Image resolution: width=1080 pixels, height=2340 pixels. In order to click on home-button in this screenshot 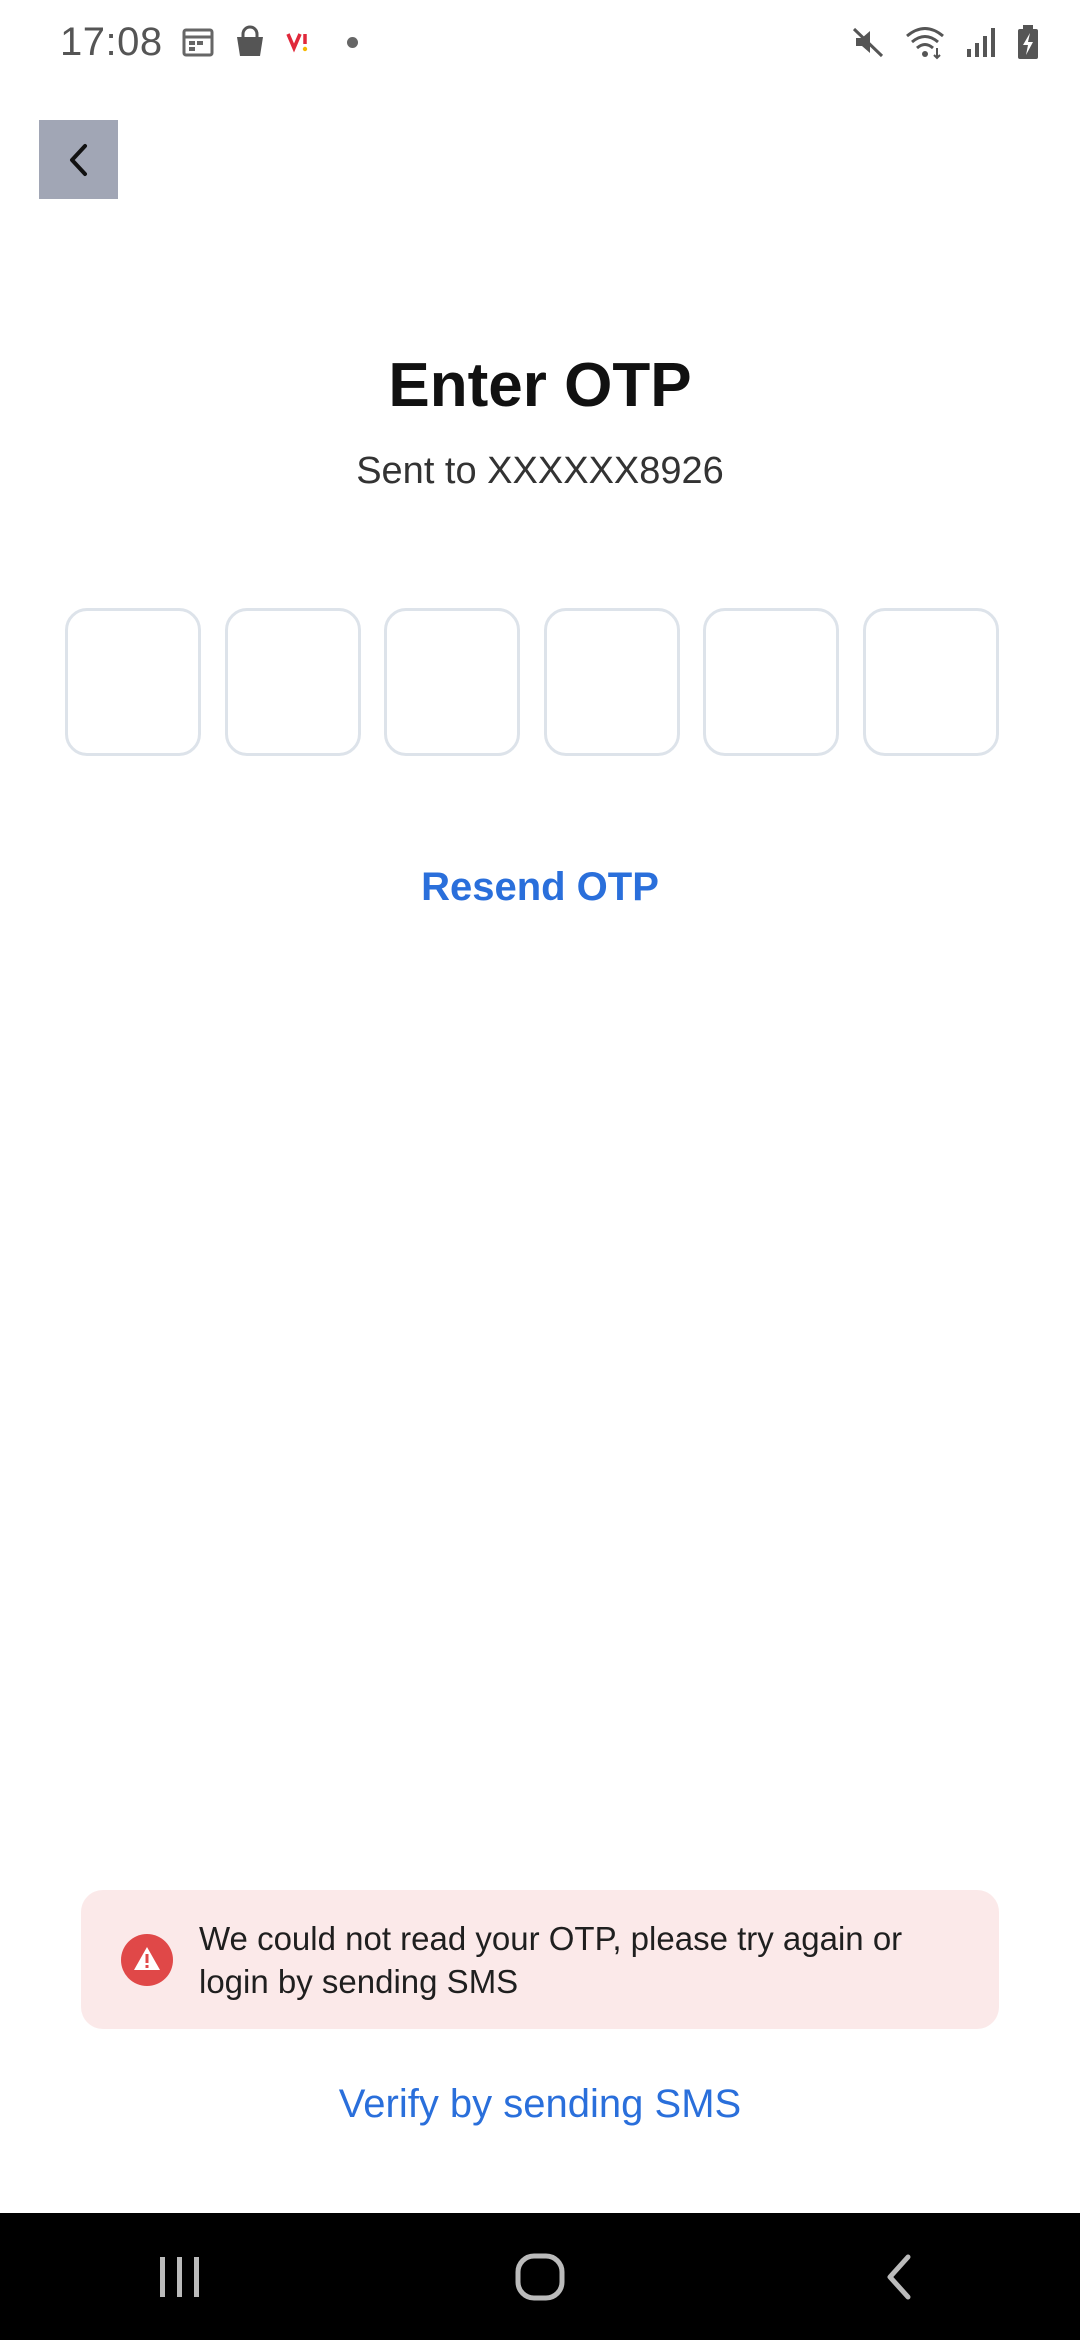, I will do `click(540, 2277)`.